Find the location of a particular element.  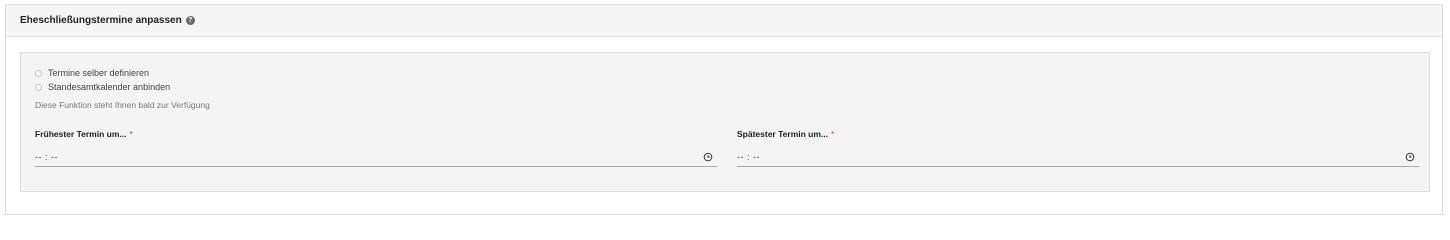

earliest-label: Frühester Termin um... * is located at coordinates (84, 134).